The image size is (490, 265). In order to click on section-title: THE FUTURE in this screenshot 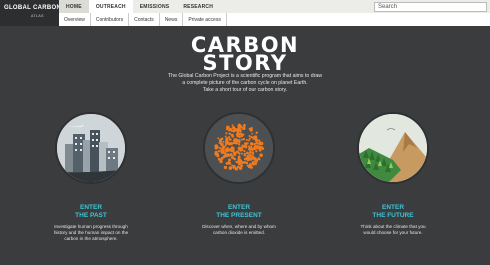, I will do `click(393, 215)`.